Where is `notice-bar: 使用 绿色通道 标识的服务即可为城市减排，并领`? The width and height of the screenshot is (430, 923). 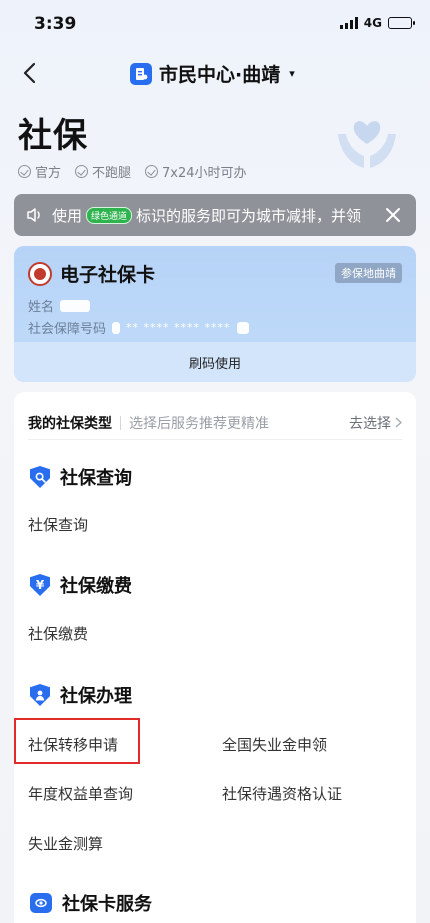 notice-bar: 使用 绿色通道 标识的服务即可为城市减排，并领 is located at coordinates (215, 215).